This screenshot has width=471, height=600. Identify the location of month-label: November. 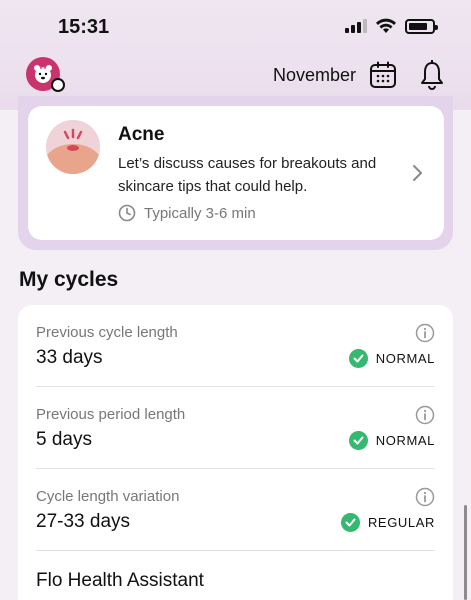
(314, 75).